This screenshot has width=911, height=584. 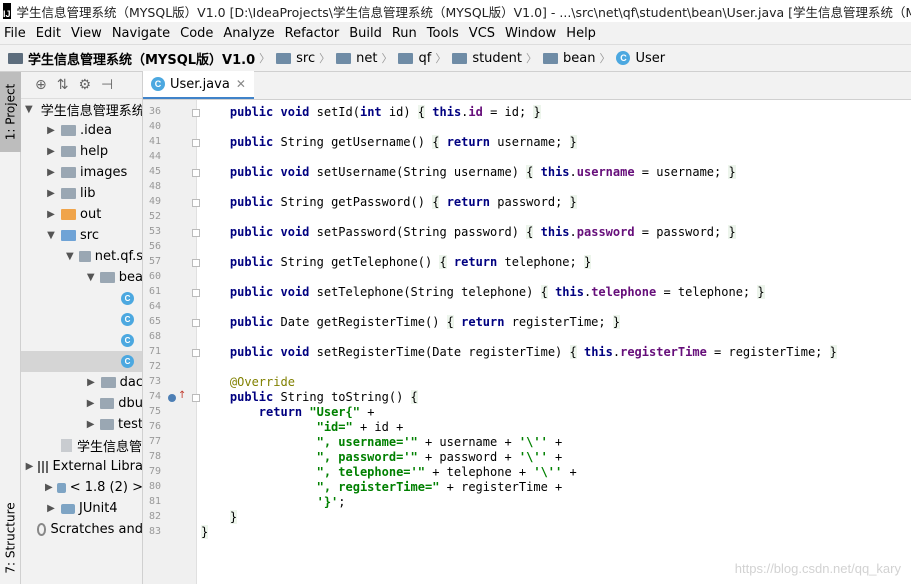 I want to click on tree-item-label: out, so click(x=91, y=214).